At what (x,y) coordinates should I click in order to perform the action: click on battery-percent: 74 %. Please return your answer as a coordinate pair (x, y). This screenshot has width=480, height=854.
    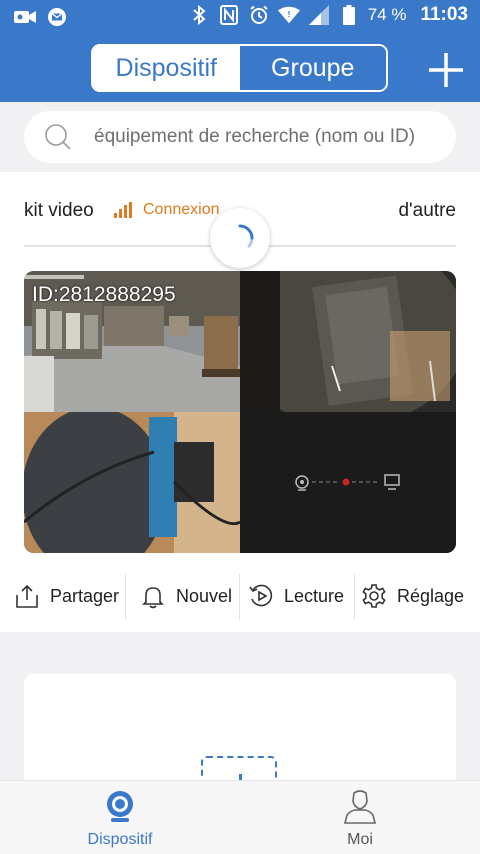
    Looking at the image, I should click on (387, 14).